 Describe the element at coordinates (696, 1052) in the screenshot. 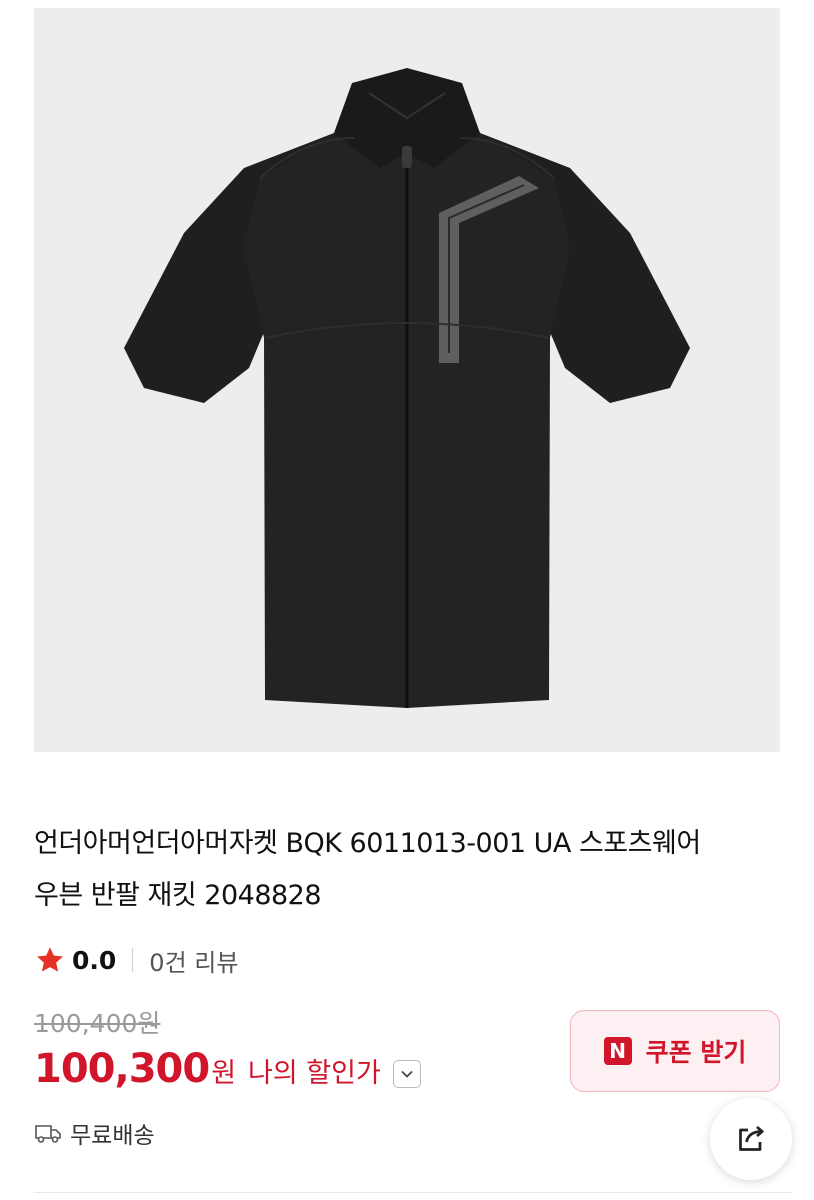

I see `coupon-button-label: 쿠폰 받기` at that location.